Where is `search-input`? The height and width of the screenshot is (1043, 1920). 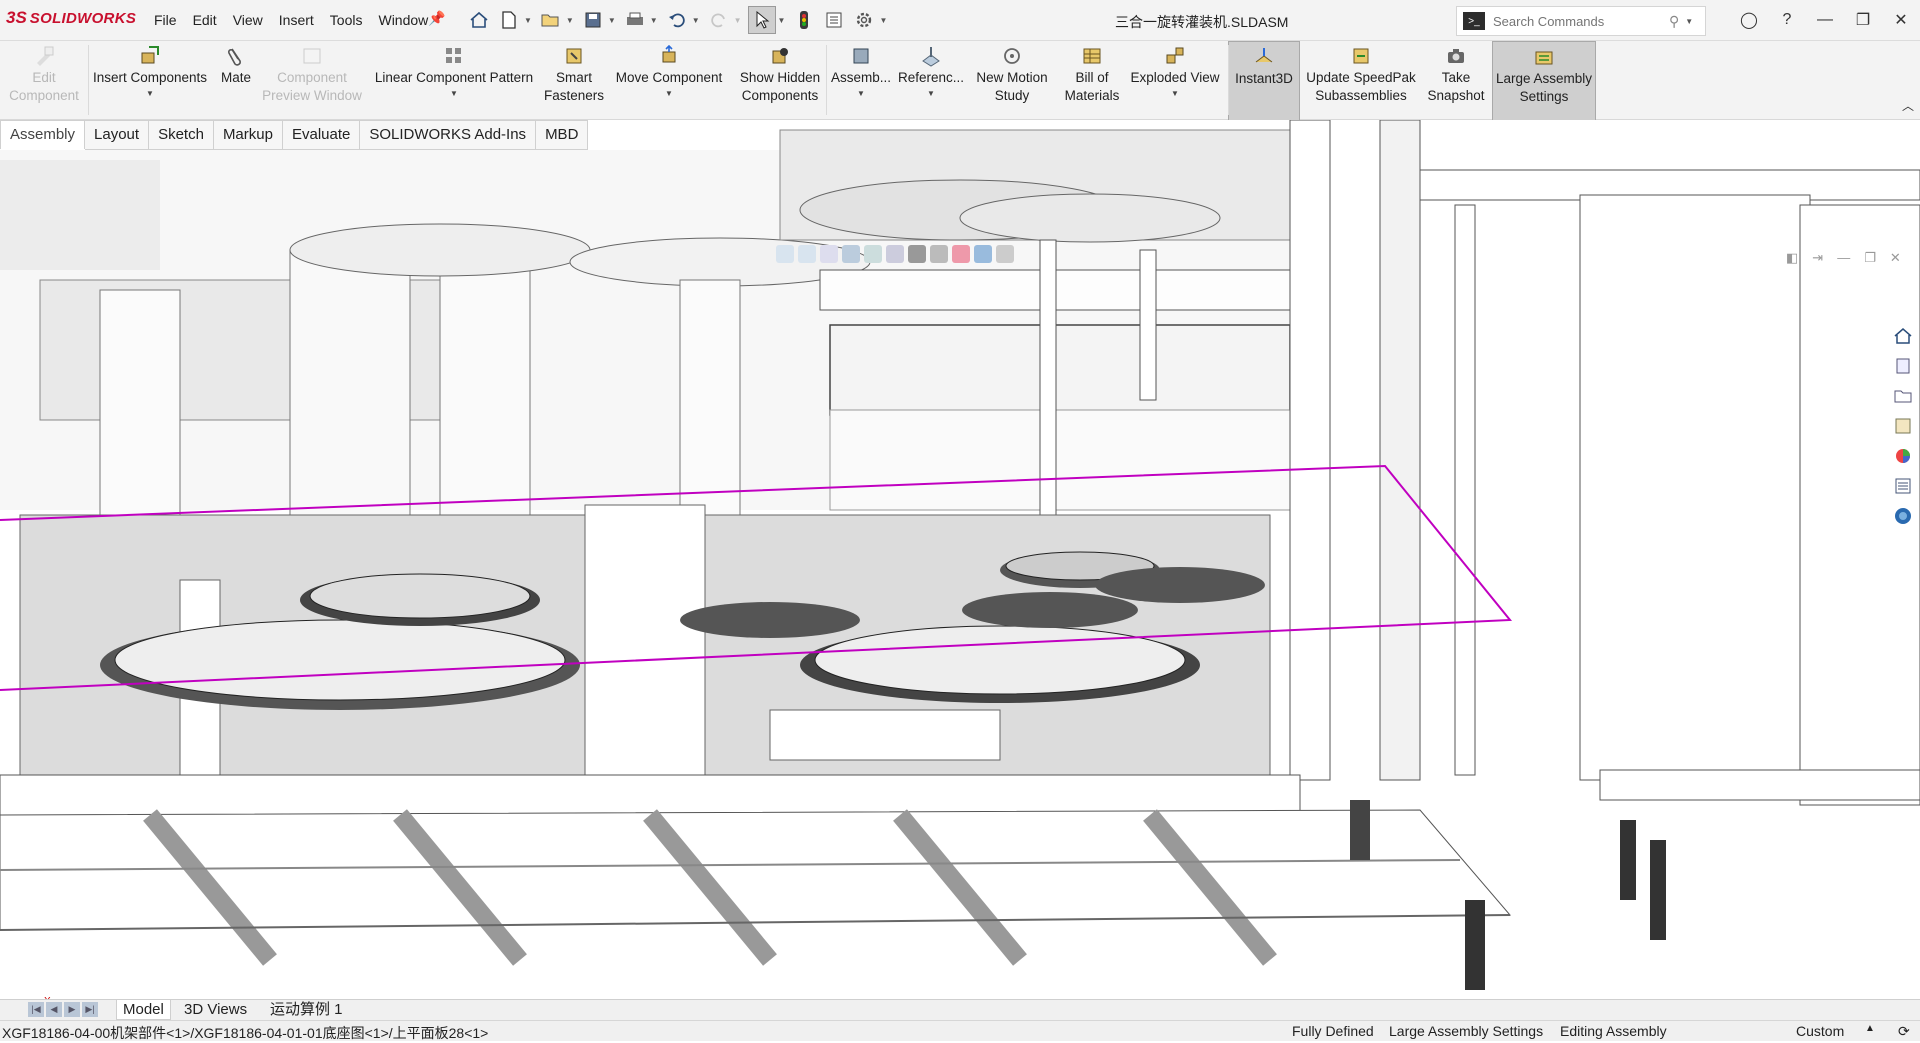 search-input is located at coordinates (1578, 21).